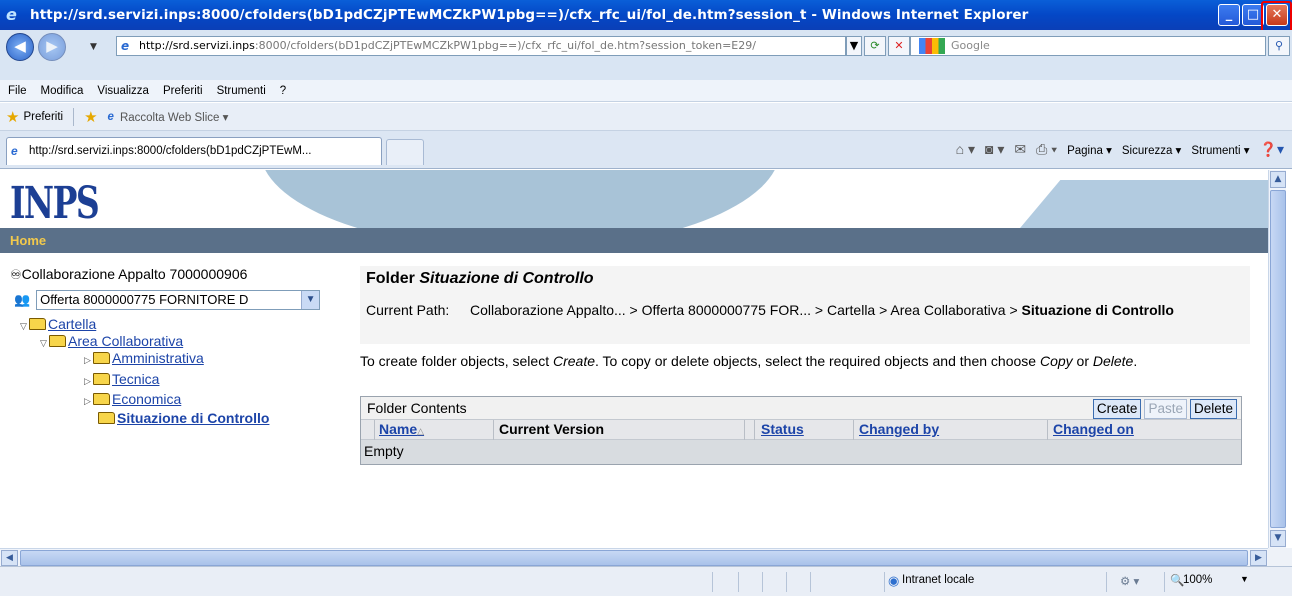 This screenshot has width=1292, height=596. Describe the element at coordinates (174, 117) in the screenshot. I see `webslice-button: Raccolta Web Slice ▾` at that location.